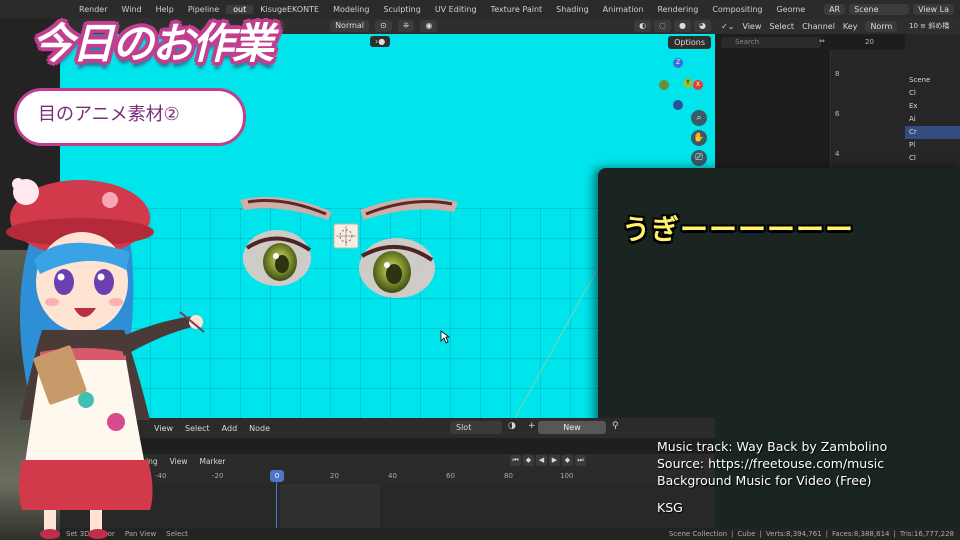 This screenshot has height=540, width=960. I want to click on timeline-tick: 40, so click(392, 476).